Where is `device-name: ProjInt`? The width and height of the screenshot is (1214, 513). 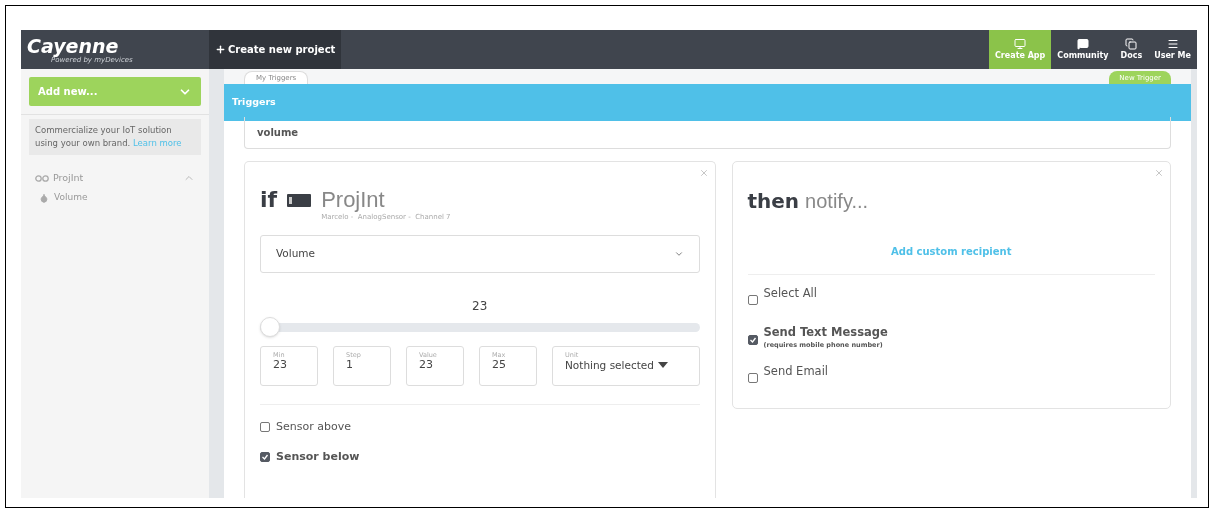 device-name: ProjInt is located at coordinates (353, 200).